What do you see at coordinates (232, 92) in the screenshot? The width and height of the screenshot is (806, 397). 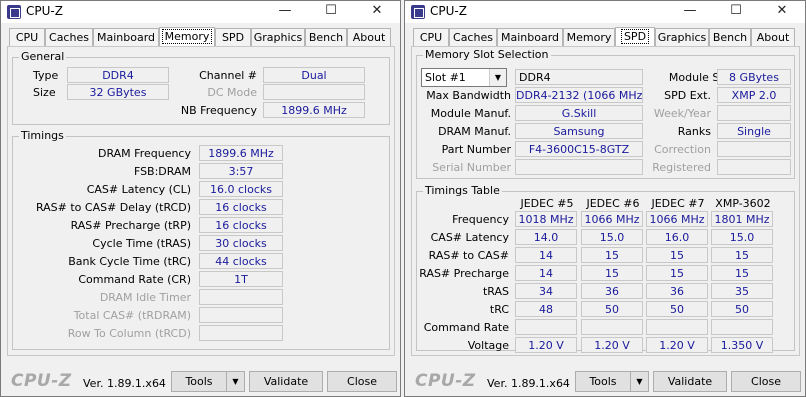 I see `dc-mode-label: DC Mode` at bounding box center [232, 92].